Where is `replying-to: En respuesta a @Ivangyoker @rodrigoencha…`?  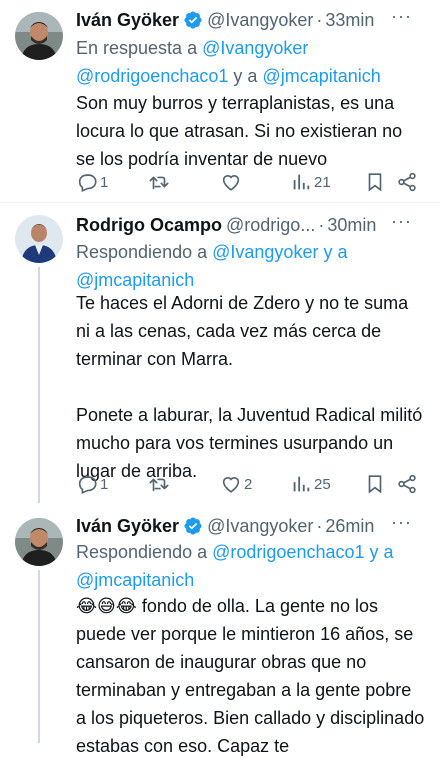 replying-to: En respuesta a @Ivangyoker @rodrigoencha… is located at coordinates (251, 62).